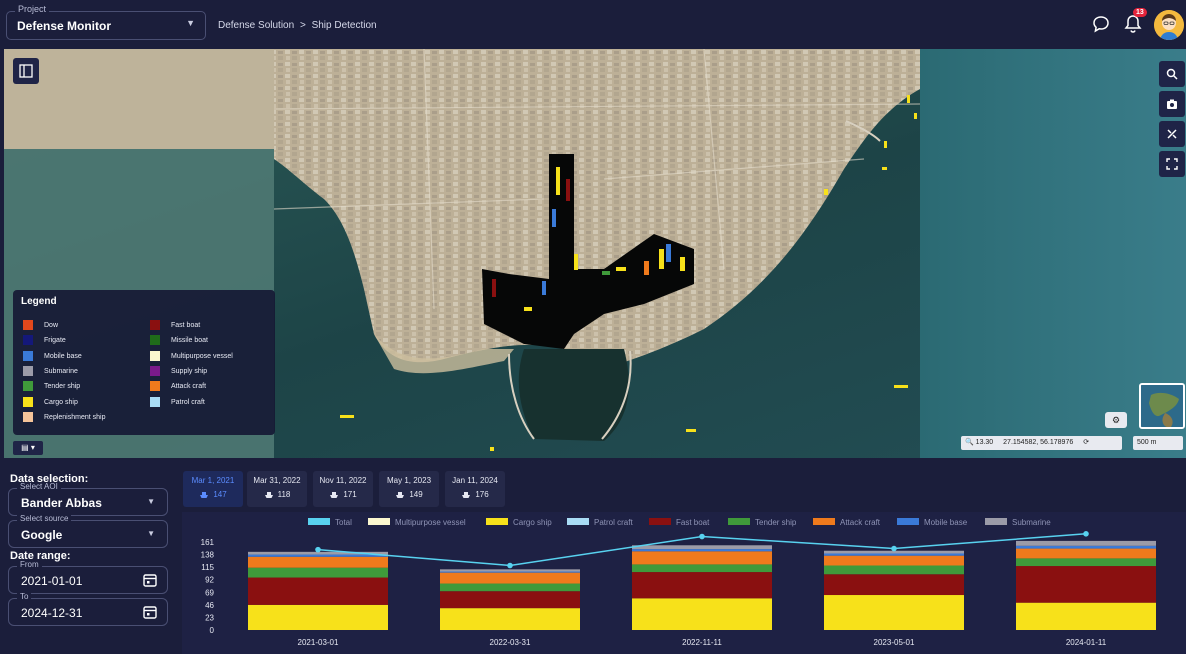 The width and height of the screenshot is (1186, 654). What do you see at coordinates (379, 521) in the screenshot?
I see `chart-legend-swatch` at bounding box center [379, 521].